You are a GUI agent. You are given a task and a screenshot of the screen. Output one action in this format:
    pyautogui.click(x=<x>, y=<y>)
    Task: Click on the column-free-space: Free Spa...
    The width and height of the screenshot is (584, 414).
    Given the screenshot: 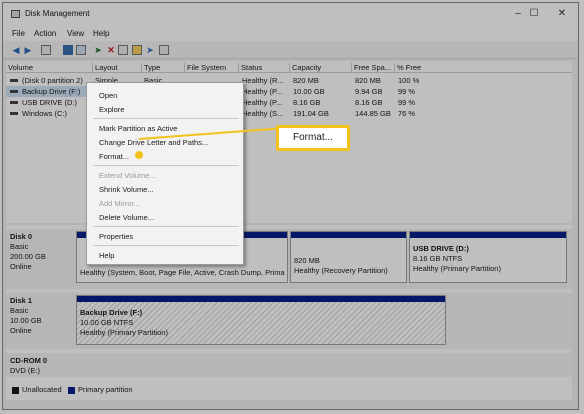 What is the action you would take?
    pyautogui.click(x=371, y=68)
    